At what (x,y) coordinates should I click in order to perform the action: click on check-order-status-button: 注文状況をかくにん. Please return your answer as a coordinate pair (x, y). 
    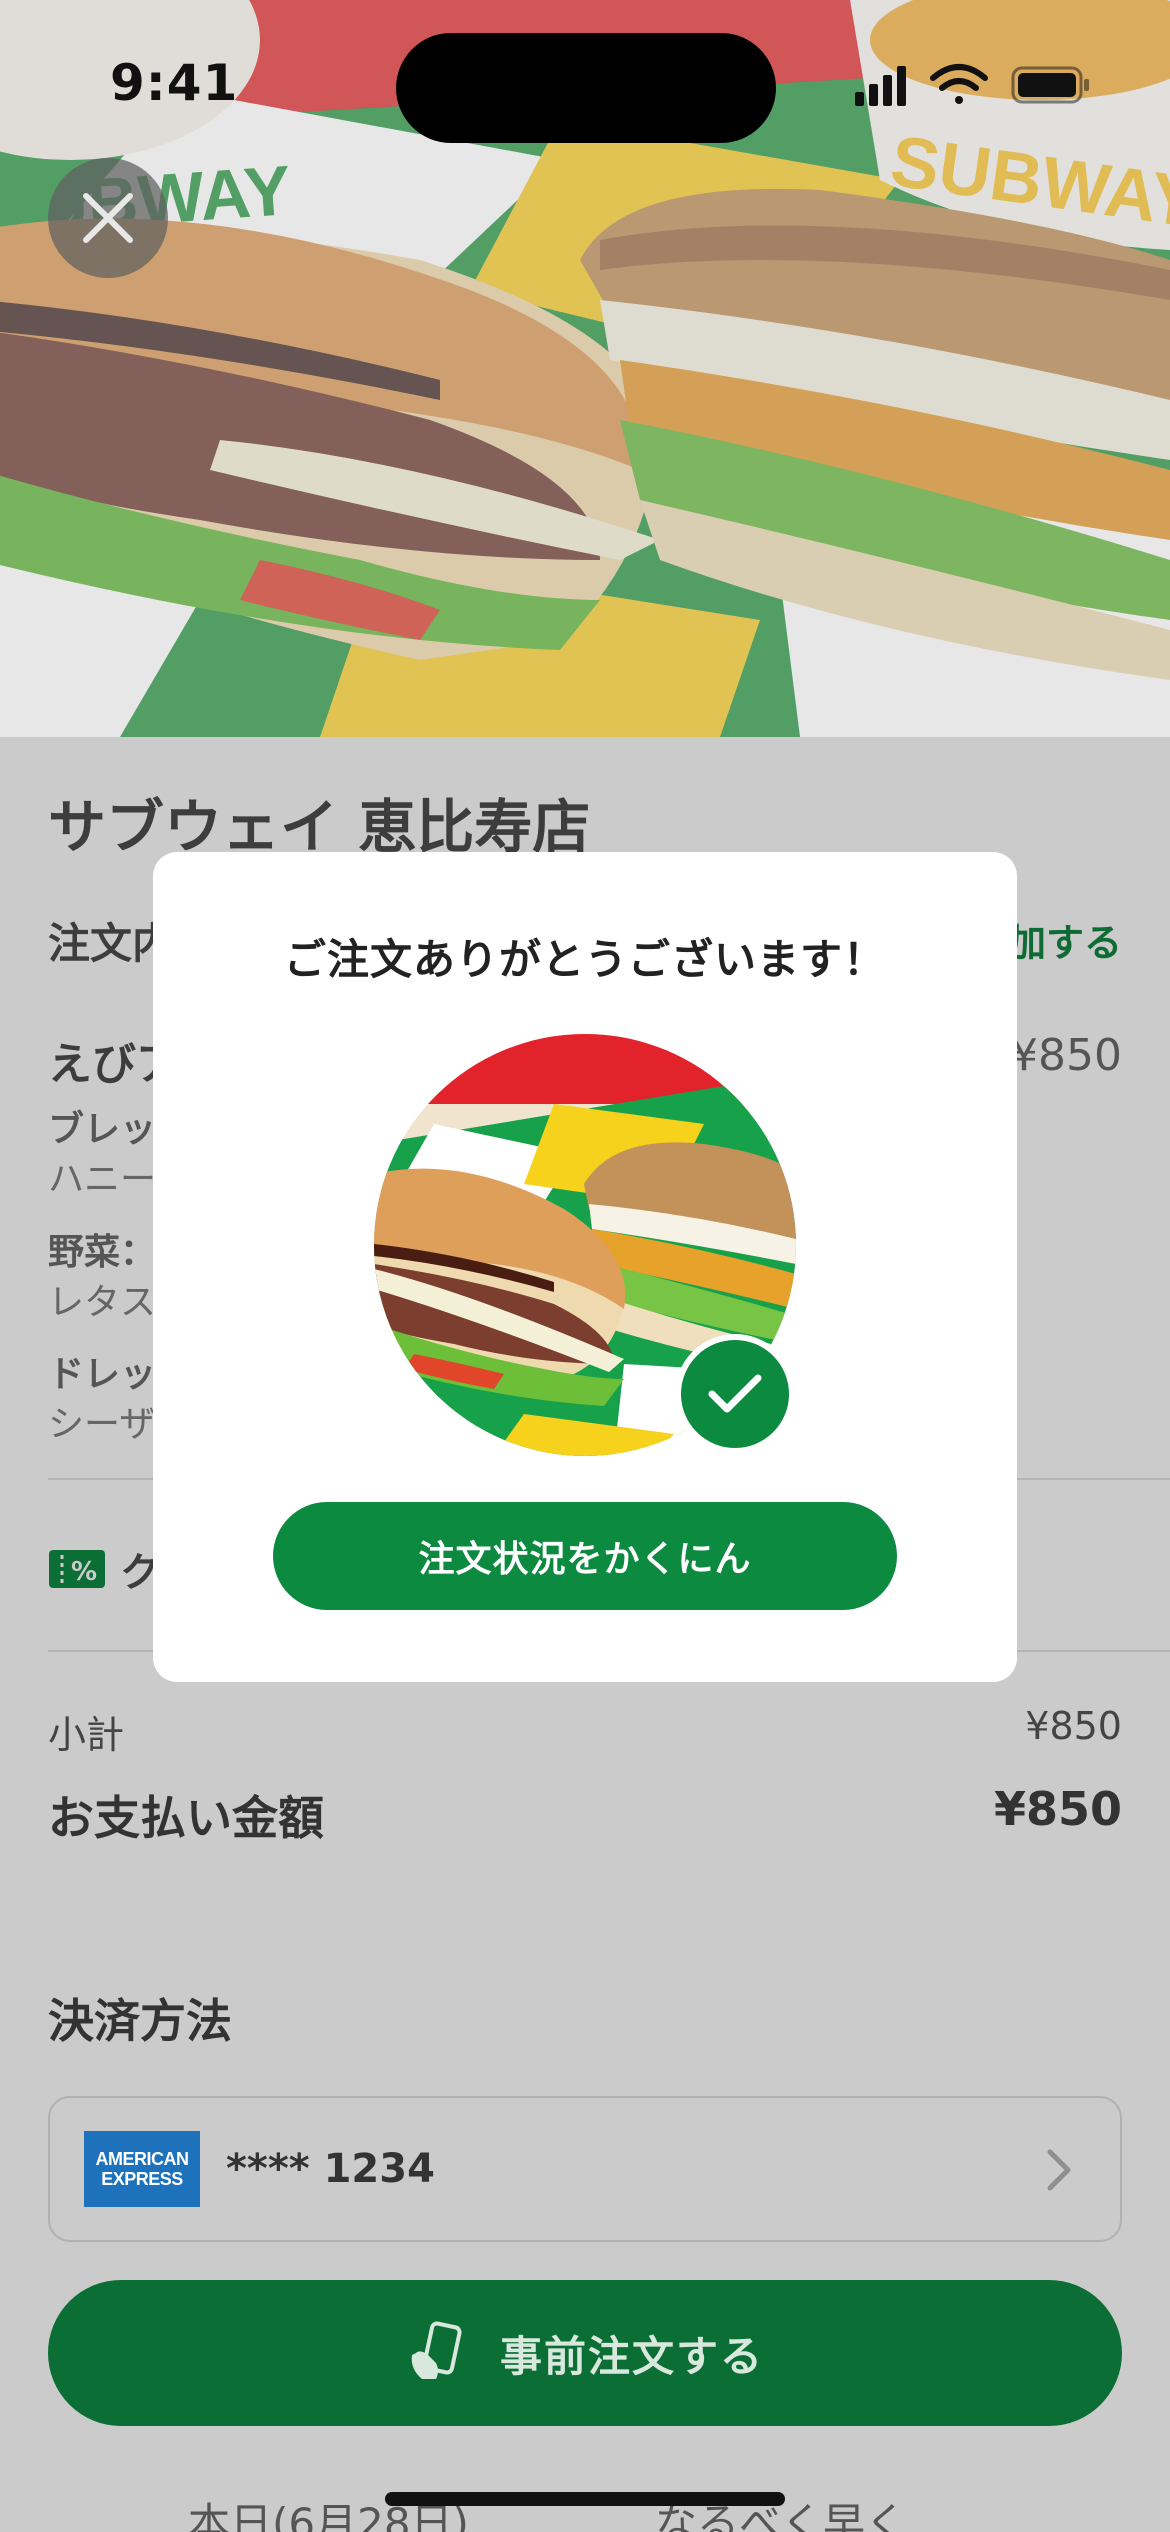
    Looking at the image, I should click on (585, 1556).